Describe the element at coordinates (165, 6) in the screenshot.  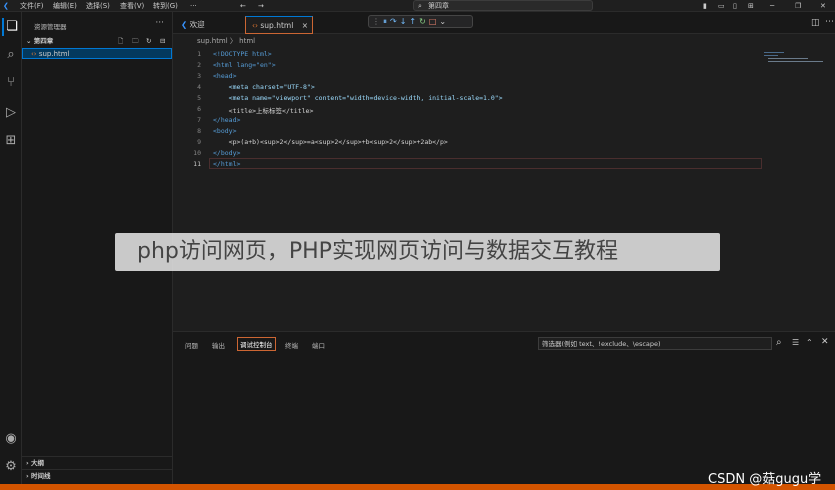
I see `menu-go: 转到(G)` at that location.